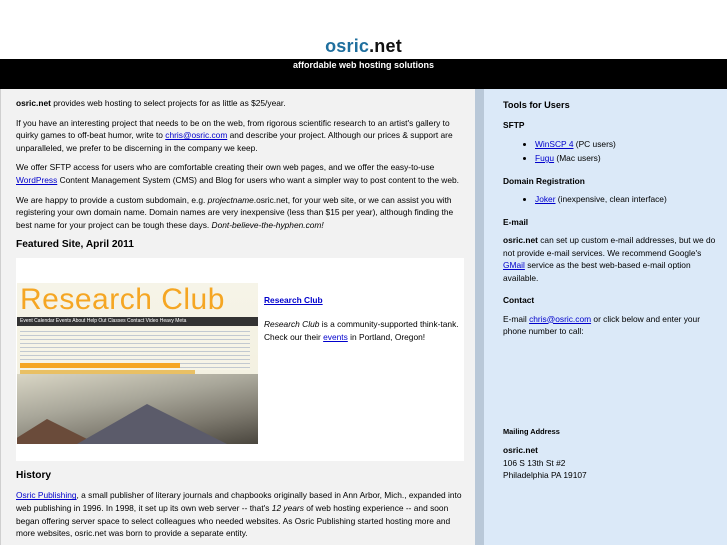 Image resolution: width=727 pixels, height=545 pixels. What do you see at coordinates (514, 125) in the screenshot?
I see `sftp-heading: SFTP` at bounding box center [514, 125].